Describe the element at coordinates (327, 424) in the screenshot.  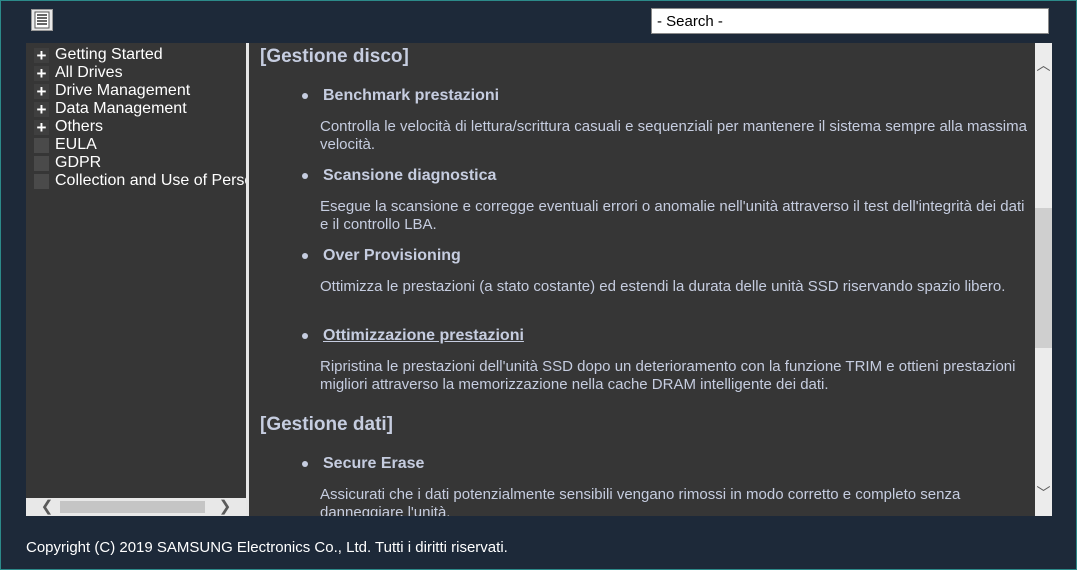
I see `section-heading-gestione-dati: [Gestione dati]` at that location.